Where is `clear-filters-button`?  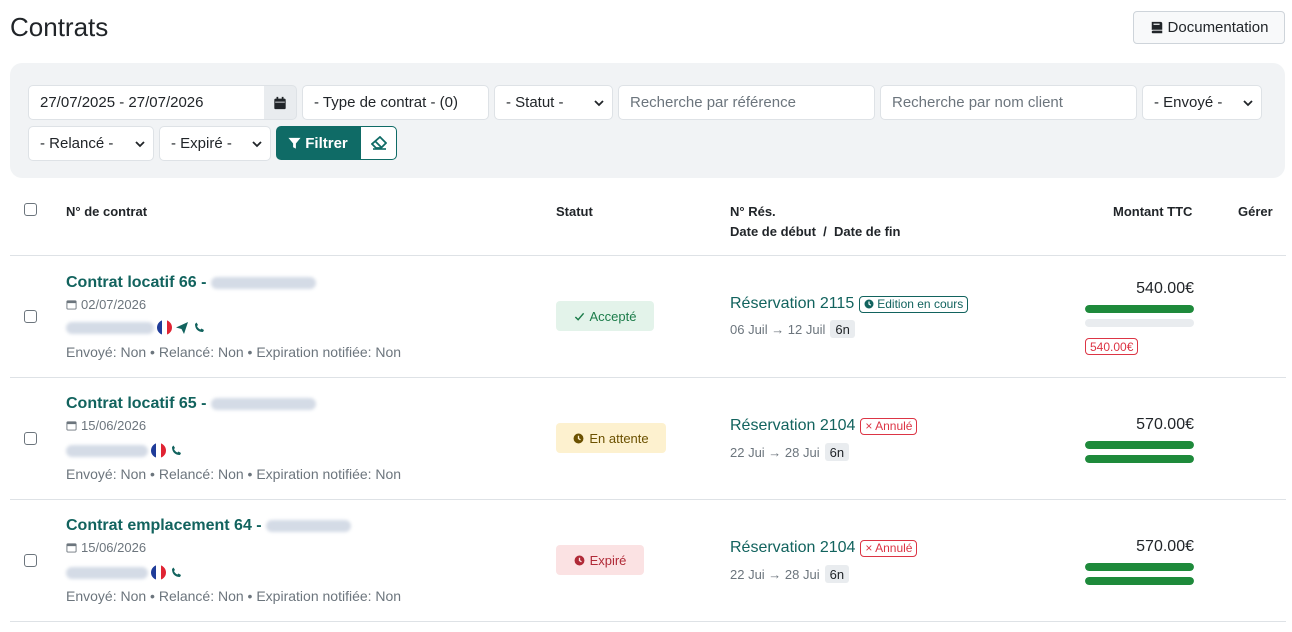 clear-filters-button is located at coordinates (378, 143).